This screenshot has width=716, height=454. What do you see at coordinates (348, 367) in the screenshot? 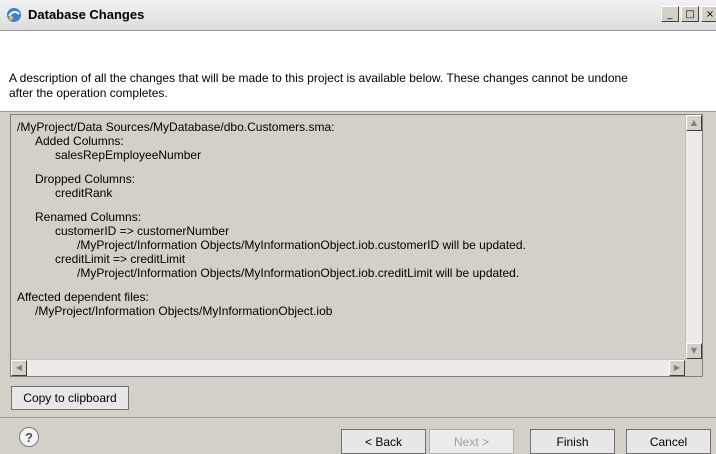
I see `horizontal-scrollbar: ◀ ▶` at bounding box center [348, 367].